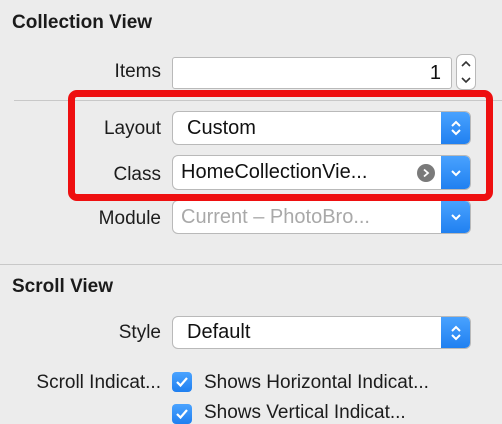  Describe the element at coordinates (426, 173) in the screenshot. I see `go-to-arrow-icon` at that location.